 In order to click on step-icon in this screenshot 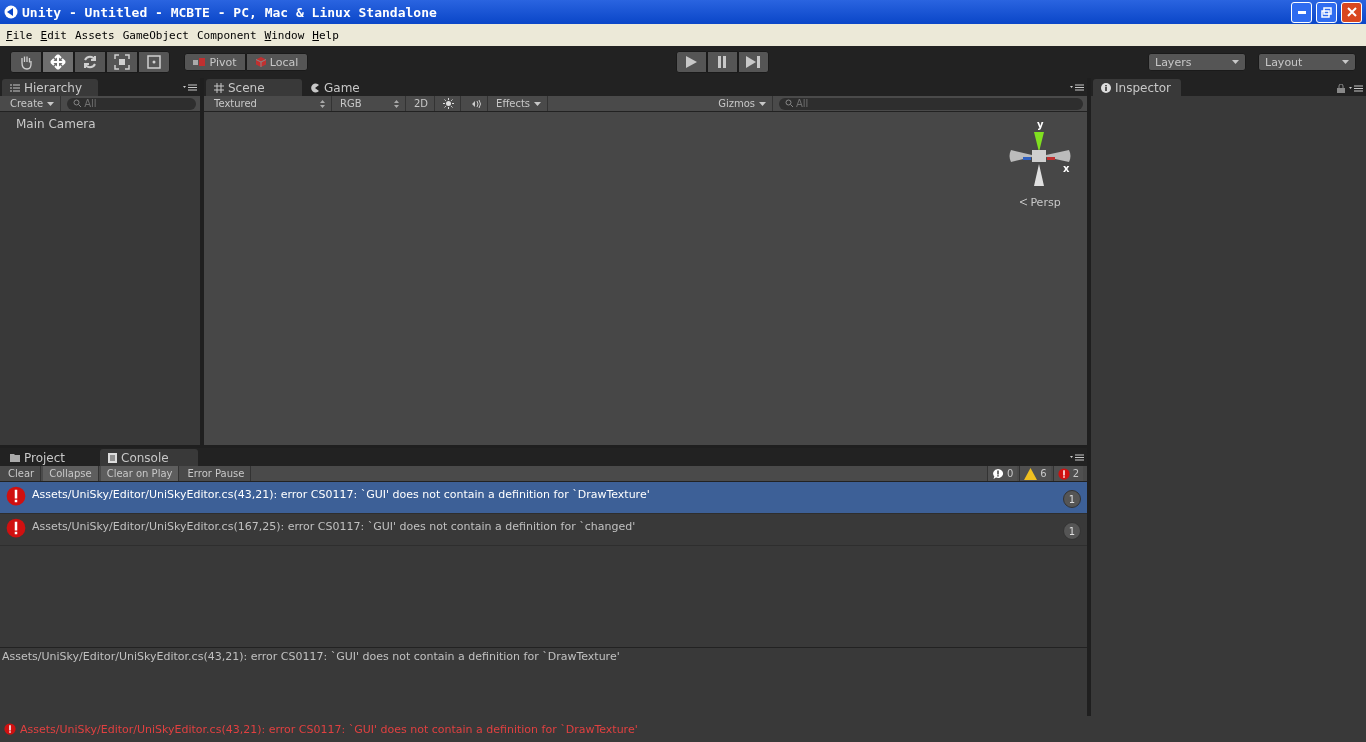, I will do `click(753, 62)`.